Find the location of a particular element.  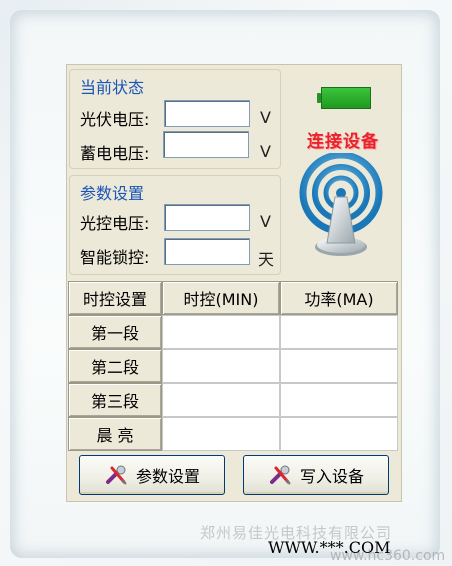

table-row-label: 第三段 is located at coordinates (115, 400).